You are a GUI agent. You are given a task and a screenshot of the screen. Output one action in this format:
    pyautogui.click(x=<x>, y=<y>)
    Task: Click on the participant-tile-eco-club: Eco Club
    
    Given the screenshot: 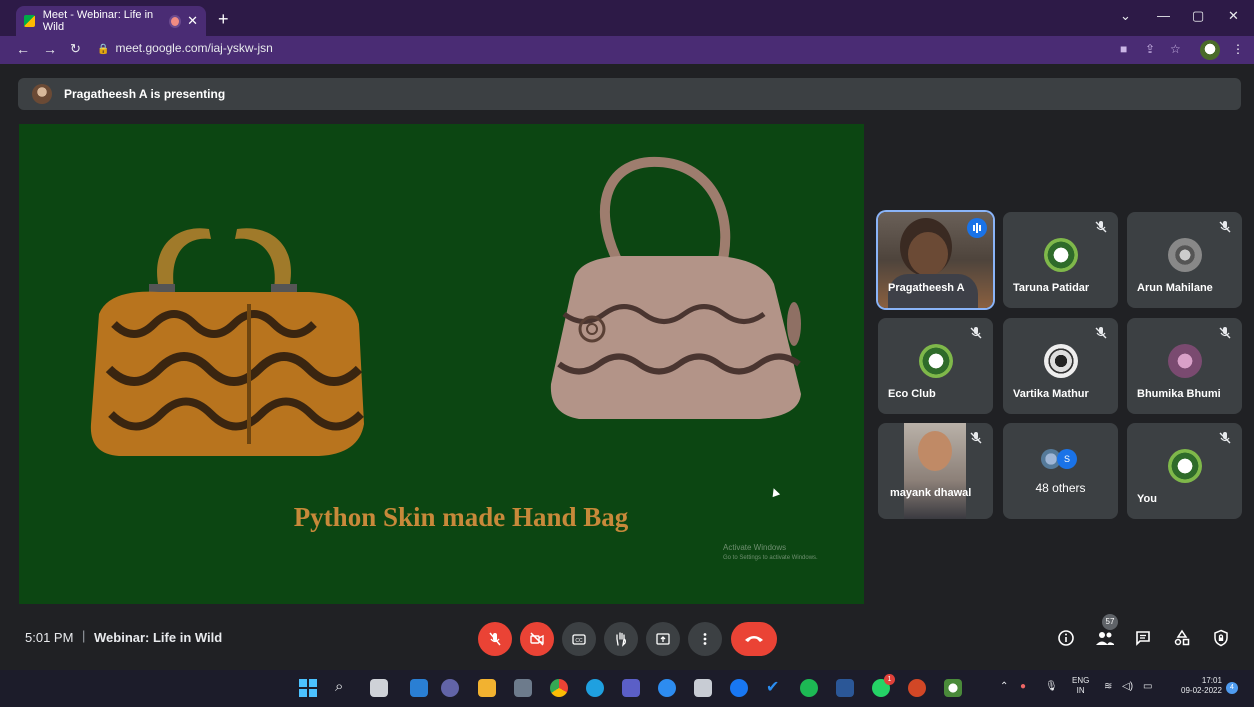 What is the action you would take?
    pyautogui.click(x=935, y=366)
    